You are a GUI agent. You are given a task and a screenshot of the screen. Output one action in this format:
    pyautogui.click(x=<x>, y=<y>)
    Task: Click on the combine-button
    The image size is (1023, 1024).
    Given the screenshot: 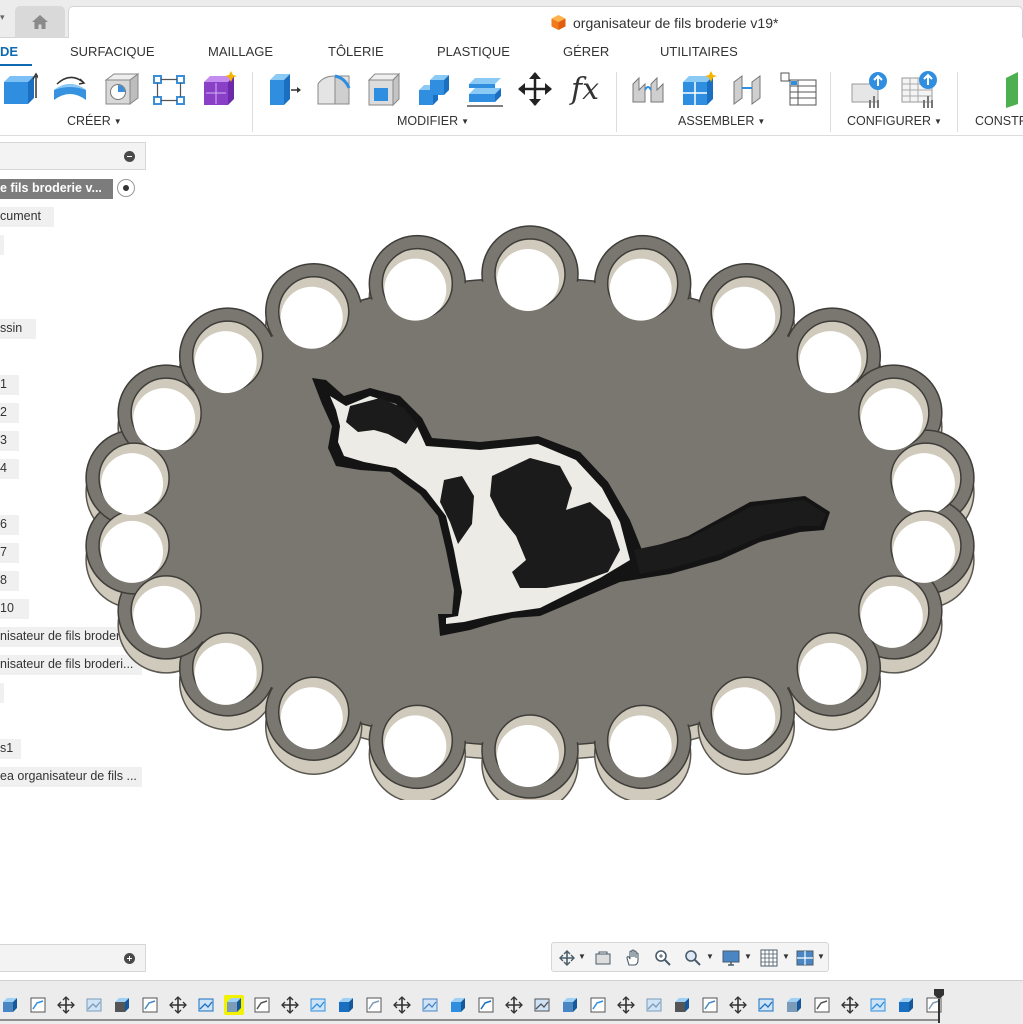 What is the action you would take?
    pyautogui.click(x=435, y=89)
    